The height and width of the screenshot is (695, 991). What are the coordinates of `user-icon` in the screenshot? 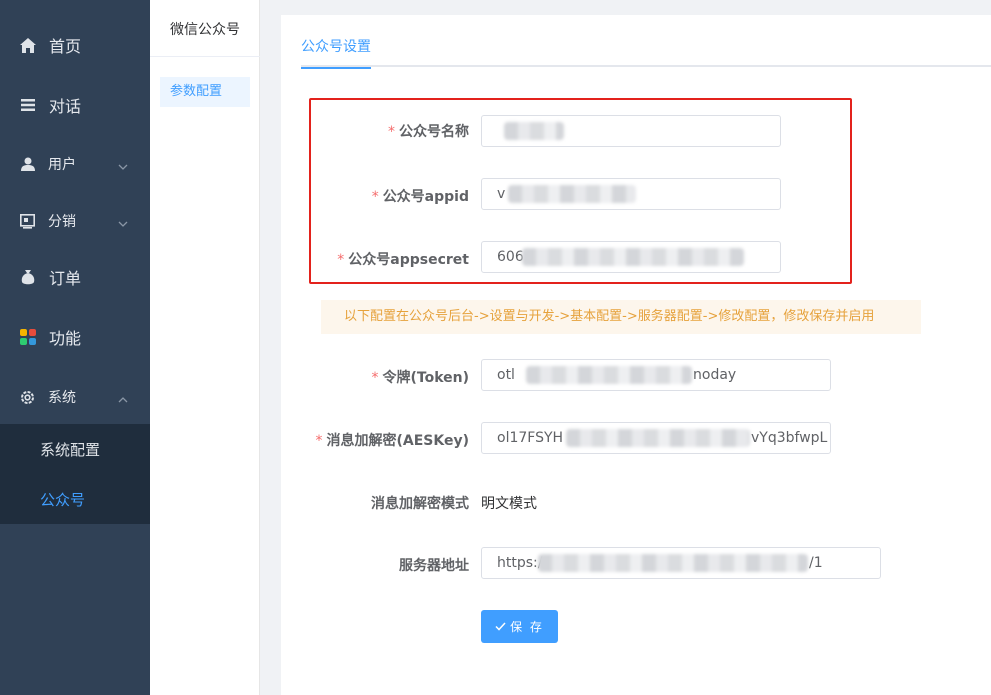 It's located at (27, 164).